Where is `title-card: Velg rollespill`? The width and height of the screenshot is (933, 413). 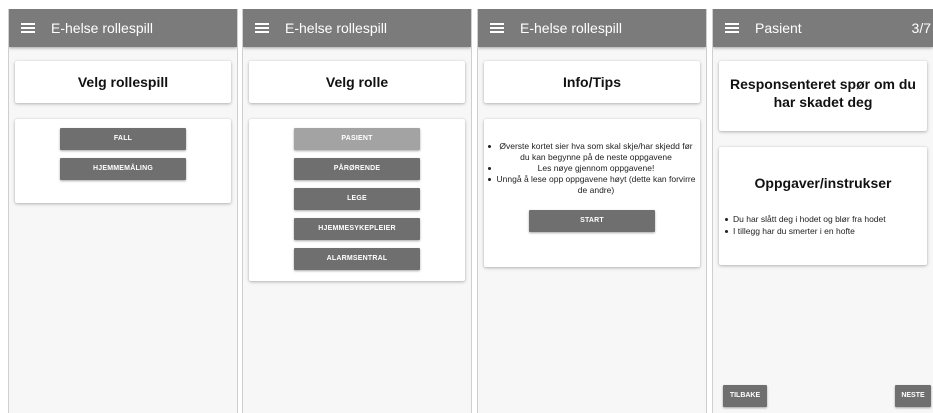 title-card: Velg rollespill is located at coordinates (123, 82).